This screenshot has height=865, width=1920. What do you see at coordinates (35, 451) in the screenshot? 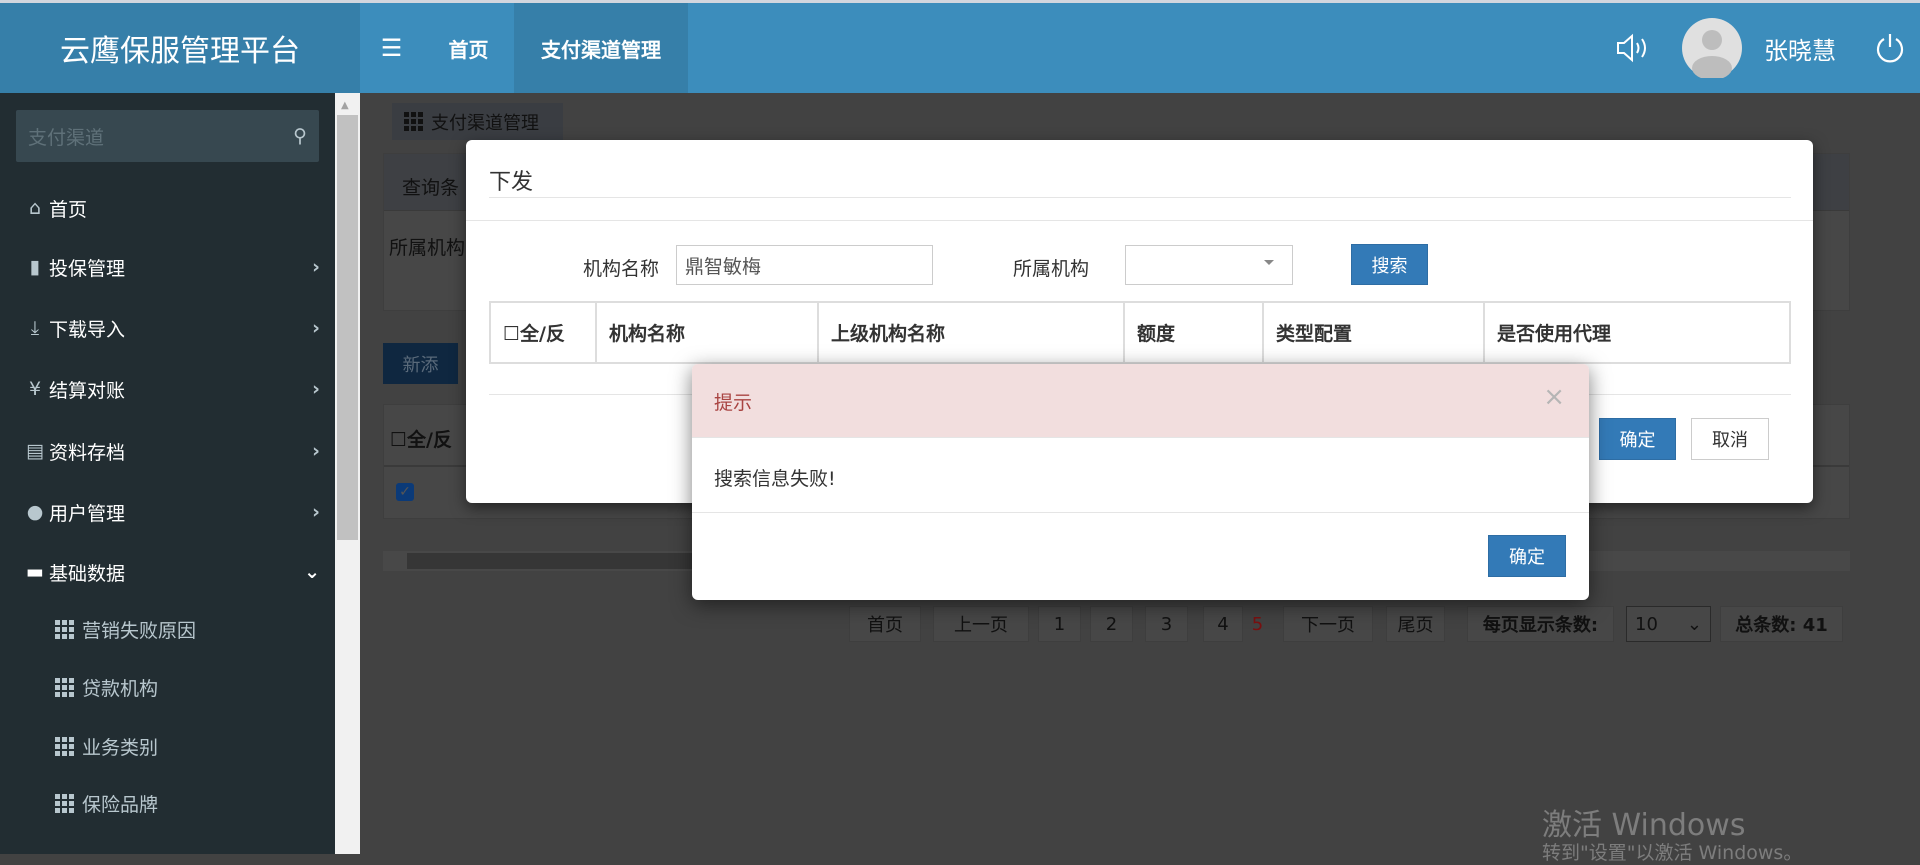
I see `list-icon: ▤` at bounding box center [35, 451].